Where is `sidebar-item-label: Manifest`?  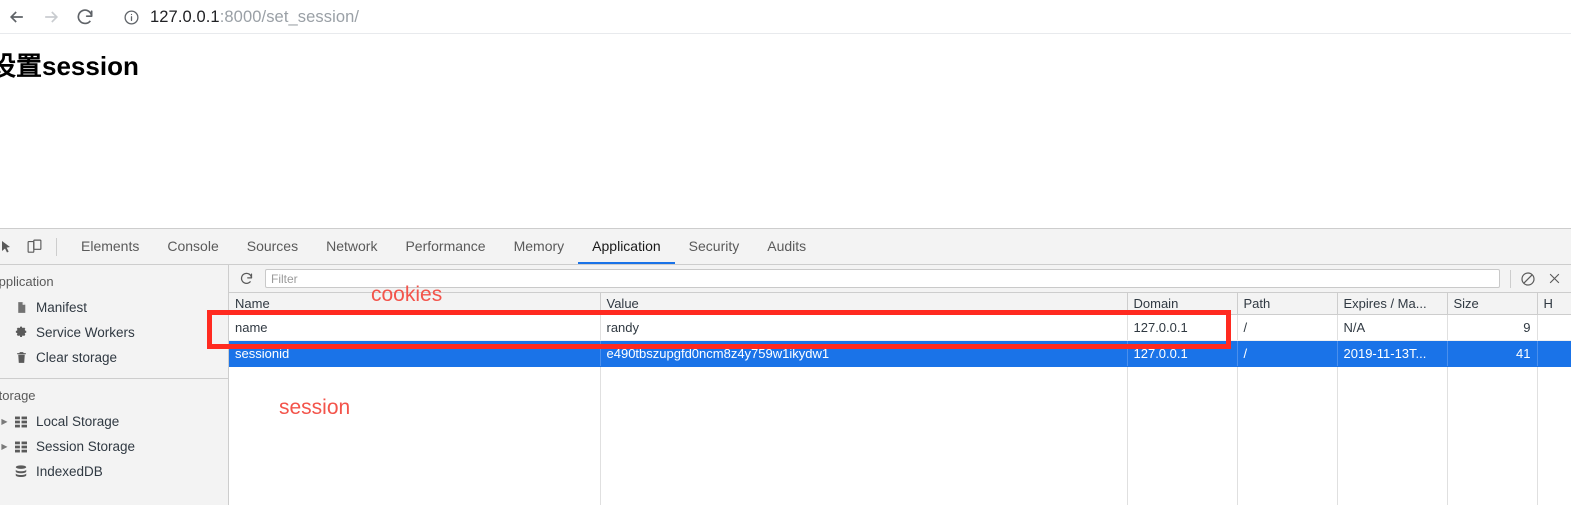 sidebar-item-label: Manifest is located at coordinates (62, 307).